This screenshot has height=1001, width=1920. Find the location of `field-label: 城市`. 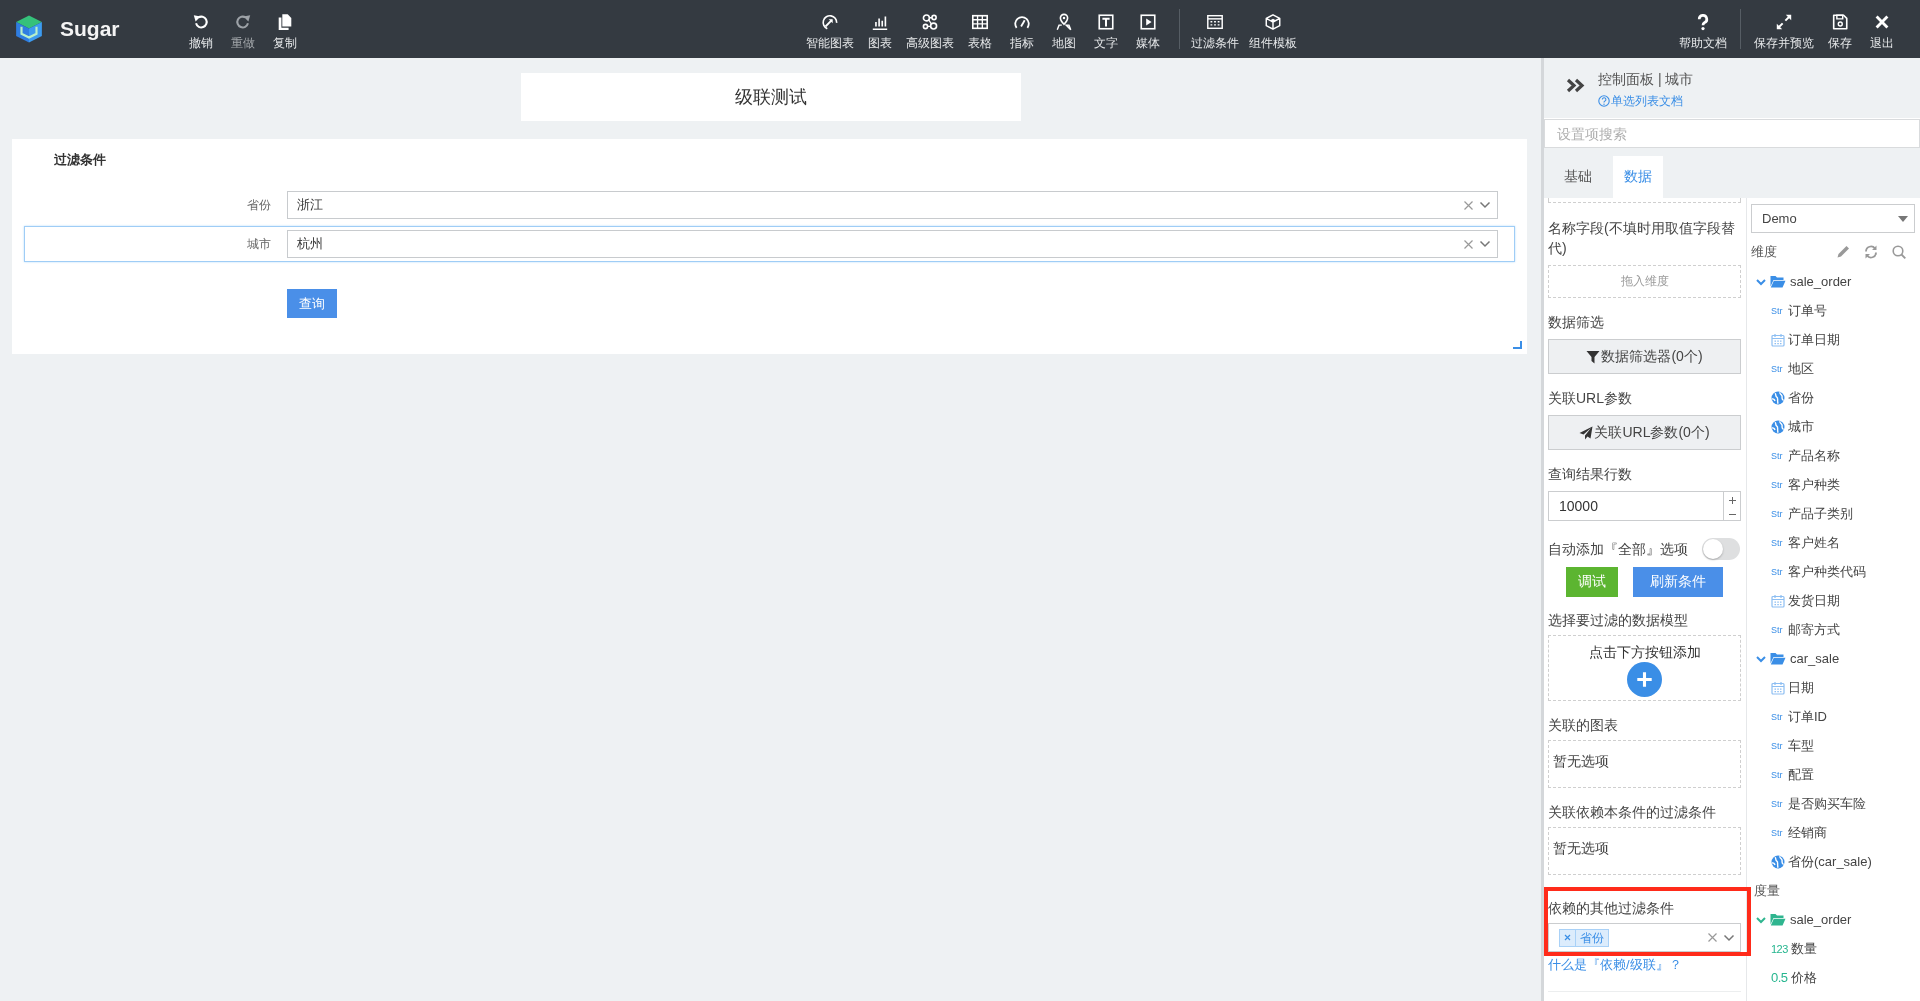

field-label: 城市 is located at coordinates (258, 244).